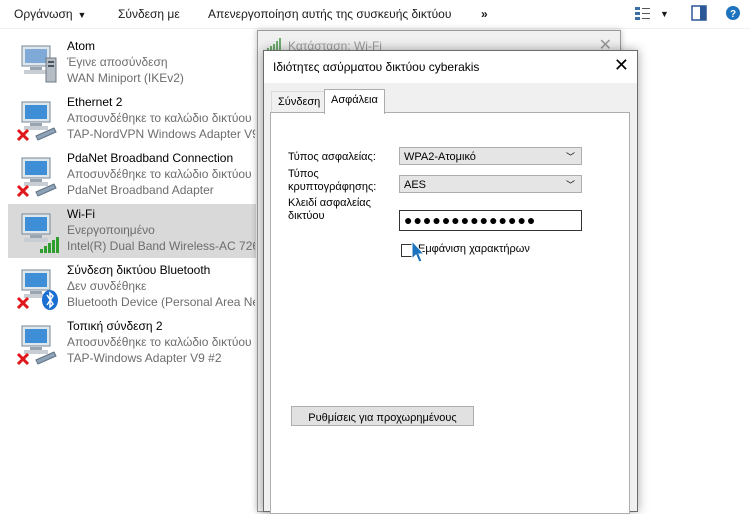 Image resolution: width=750 pixels, height=514 pixels. Describe the element at coordinates (161, 246) in the screenshot. I see `adapter-device: Intel(R) Dual Band Wireless-AC 7265` at that location.